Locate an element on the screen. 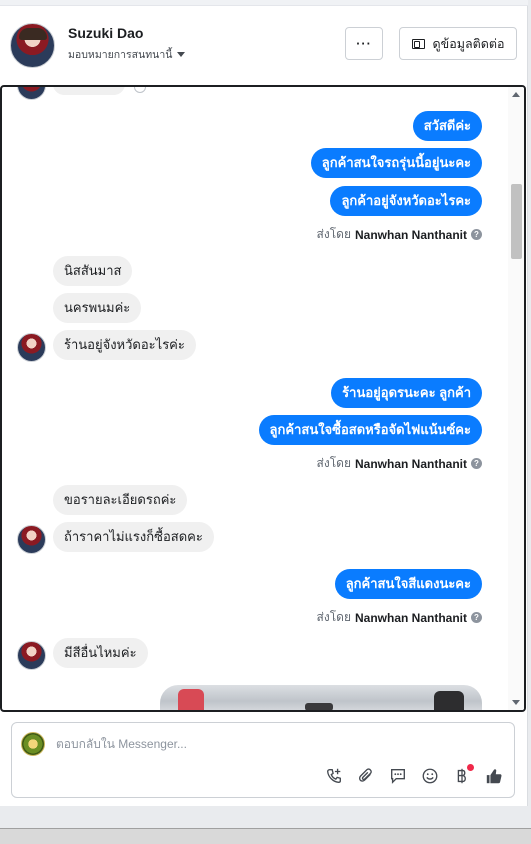 The width and height of the screenshot is (531, 844). reply-input is located at coordinates (266, 744).